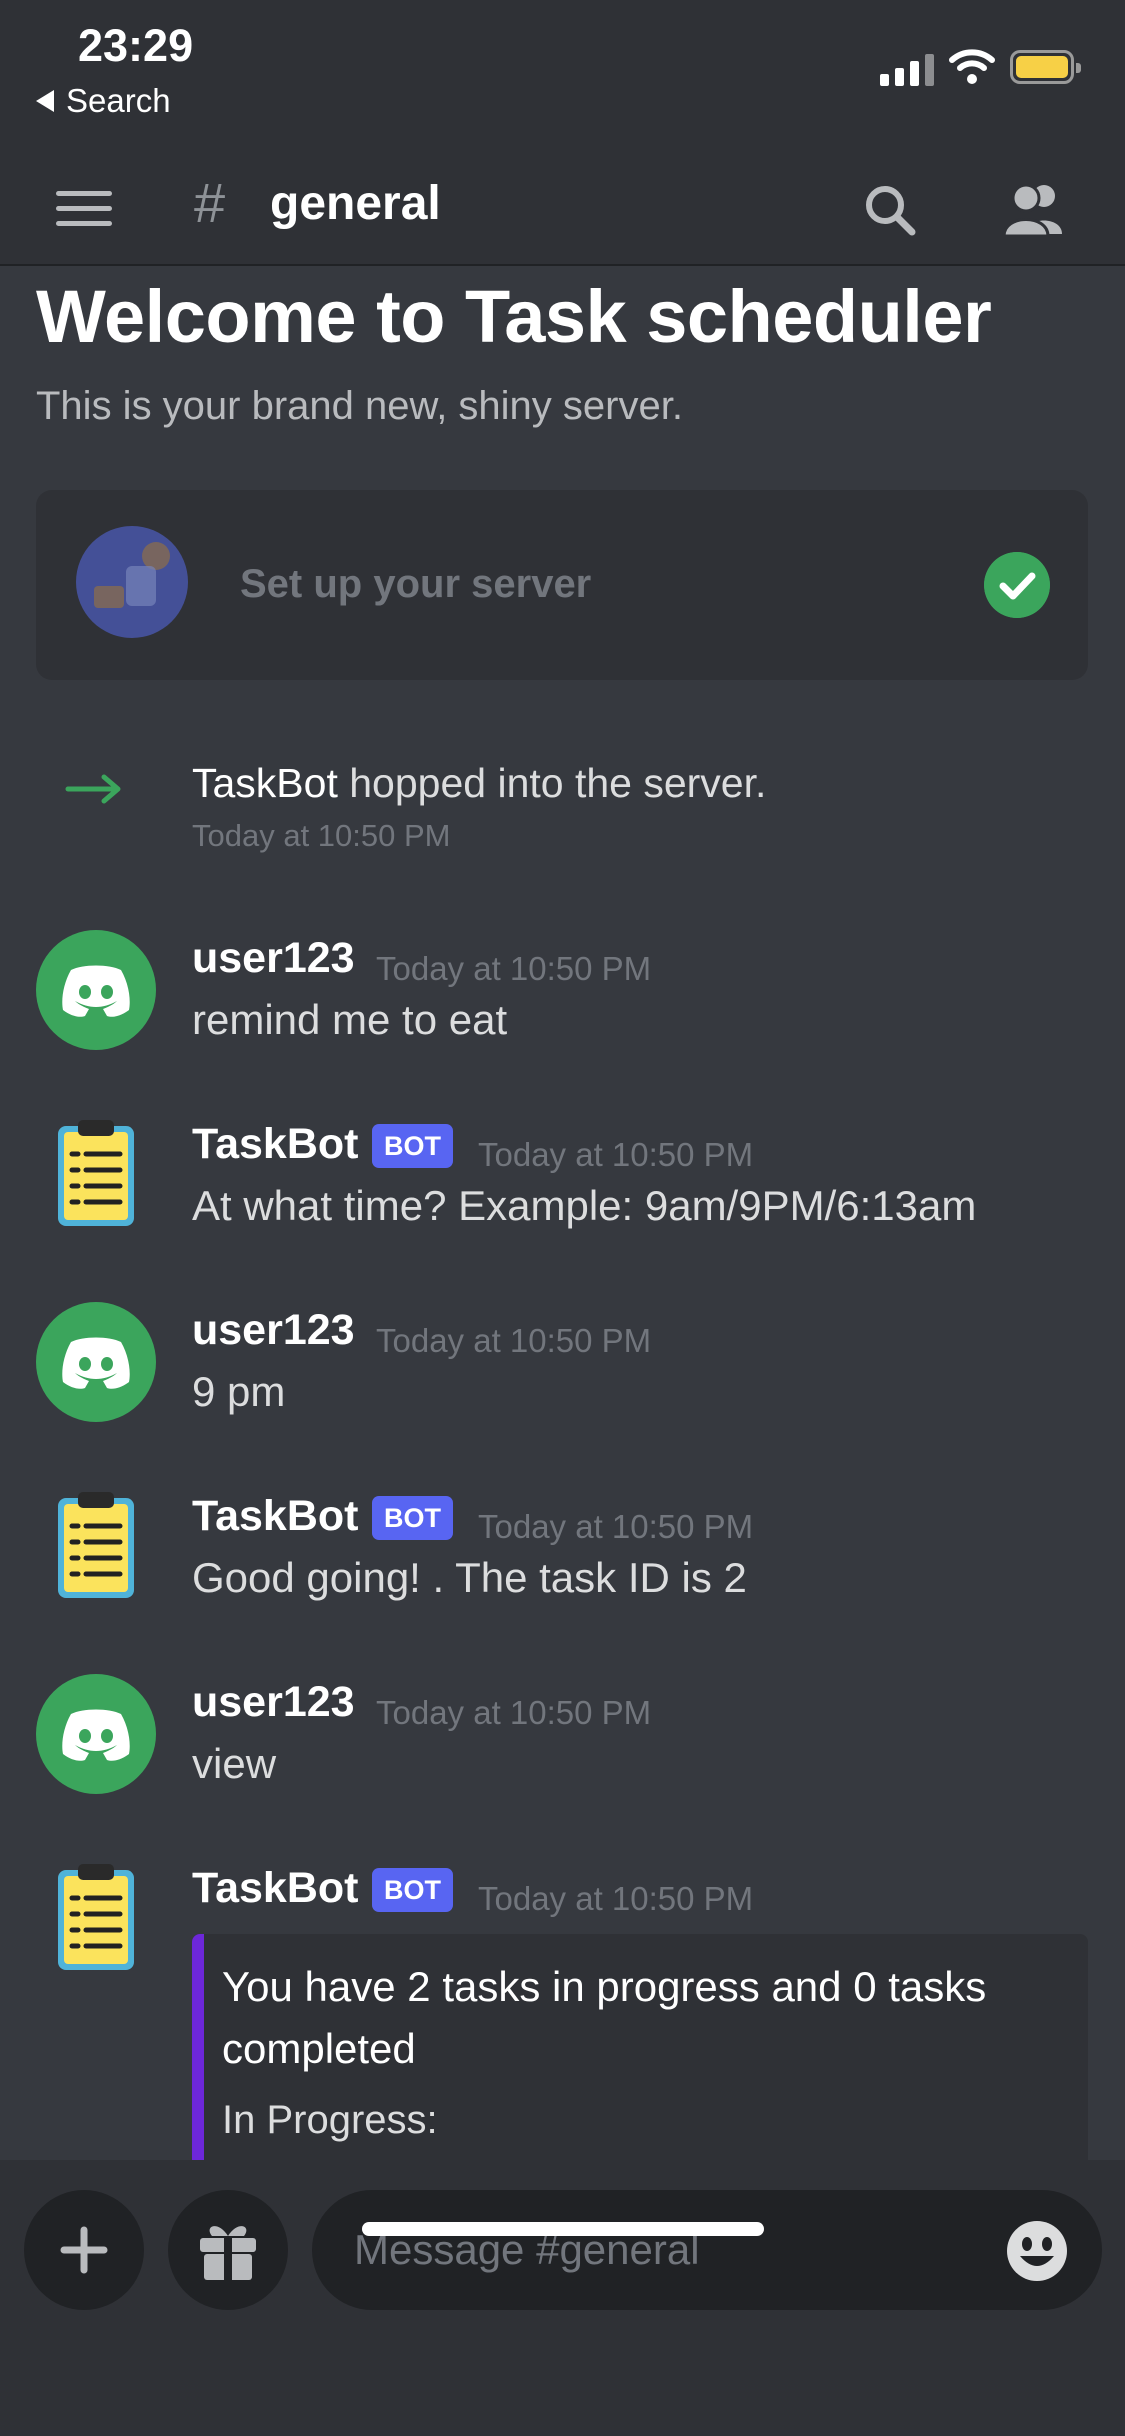 The width and height of the screenshot is (1125, 2436). I want to click on wifi-icon, so click(972, 66).